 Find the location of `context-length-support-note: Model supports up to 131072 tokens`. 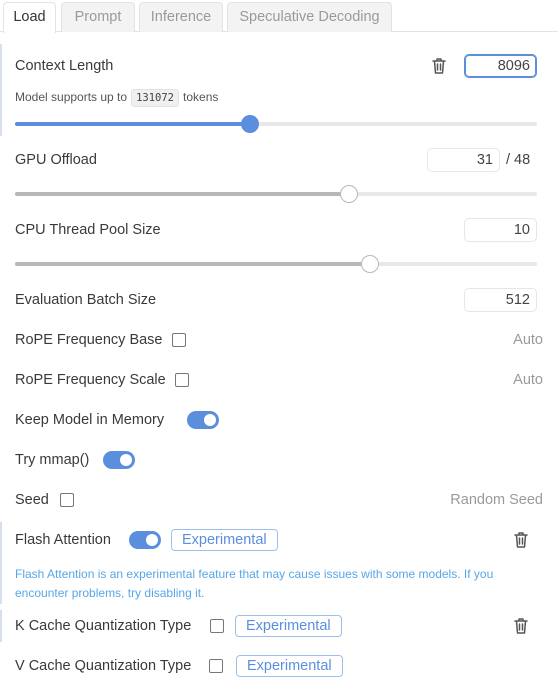

context-length-support-note: Model supports up to 131072 tokens is located at coordinates (116, 97).